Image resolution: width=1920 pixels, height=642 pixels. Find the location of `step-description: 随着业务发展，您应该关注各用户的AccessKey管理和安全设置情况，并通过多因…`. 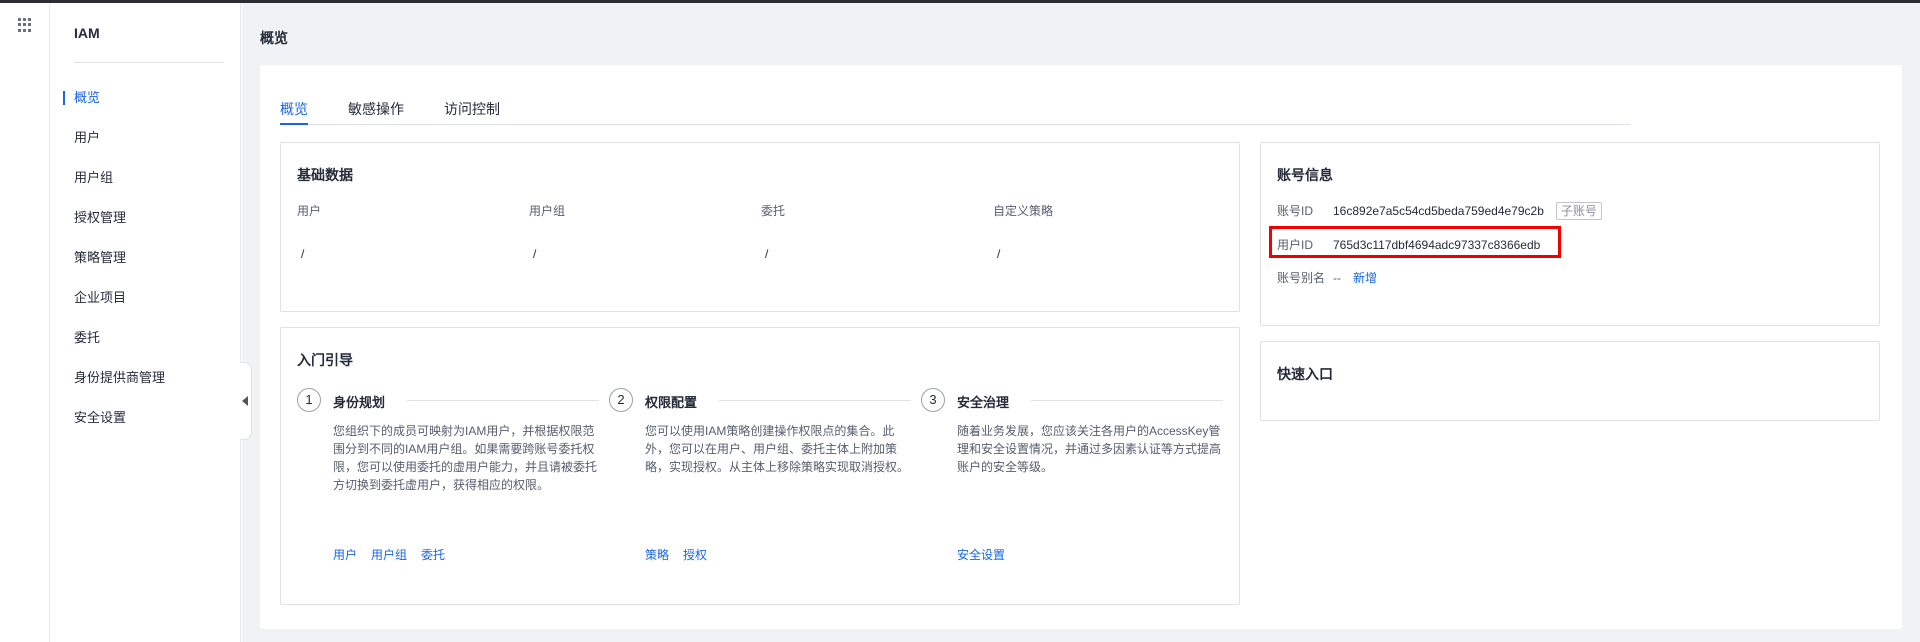

step-description: 随着业务发展，您应该关注各用户的AccessKey管理和安全设置情况，并通过多因… is located at coordinates (1089, 449).